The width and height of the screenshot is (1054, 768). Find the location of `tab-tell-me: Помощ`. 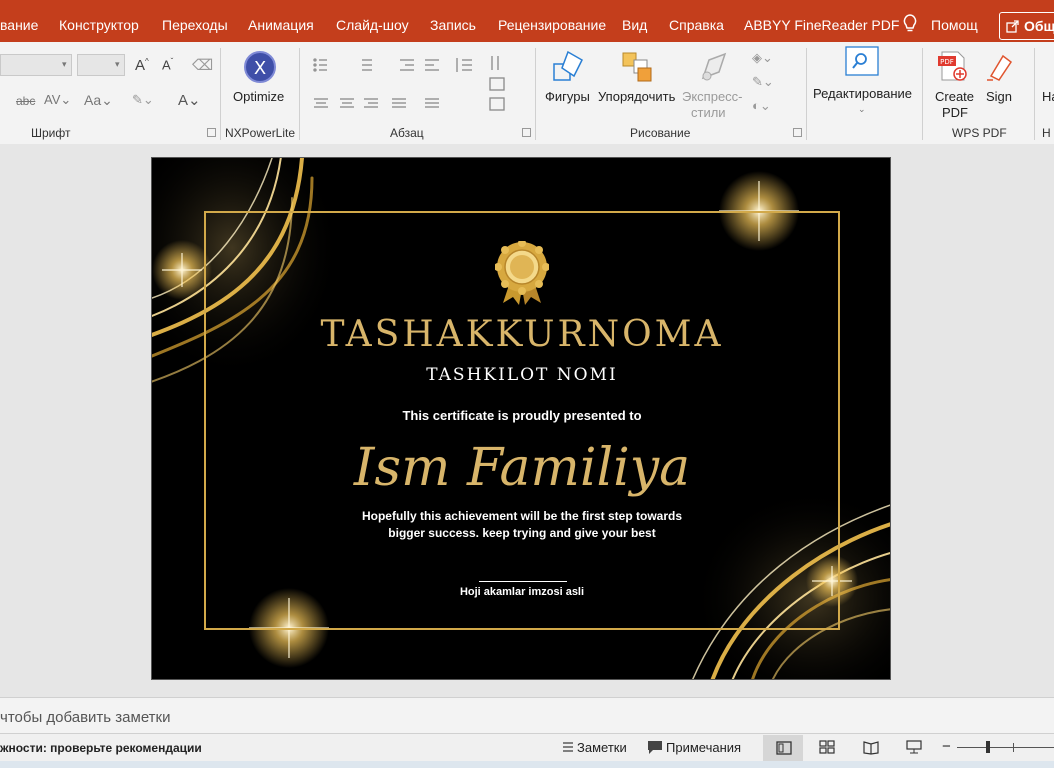

tab-tell-me: Помощ is located at coordinates (954, 25).